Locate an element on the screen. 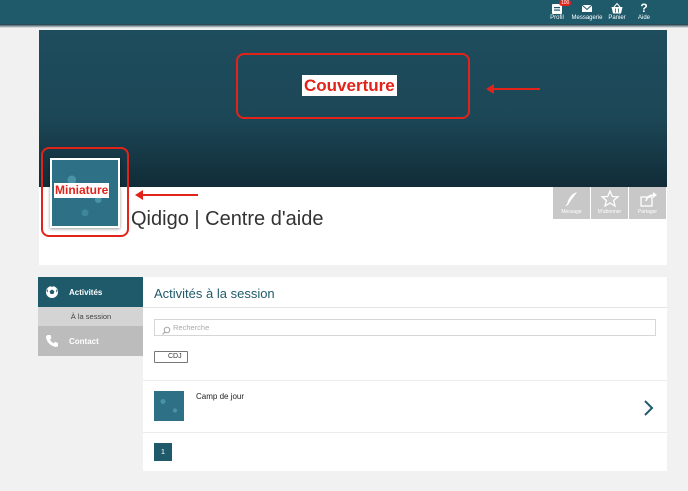 The width and height of the screenshot is (688, 491). search-box is located at coordinates (405, 327).